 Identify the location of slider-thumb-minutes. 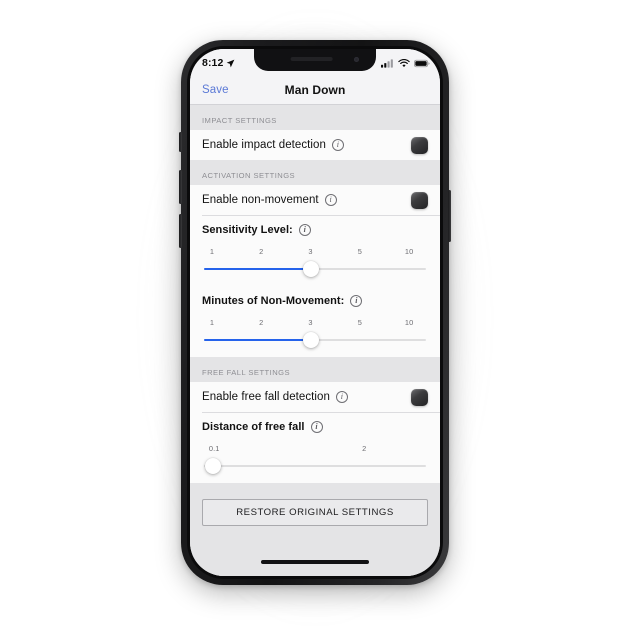
(310, 340).